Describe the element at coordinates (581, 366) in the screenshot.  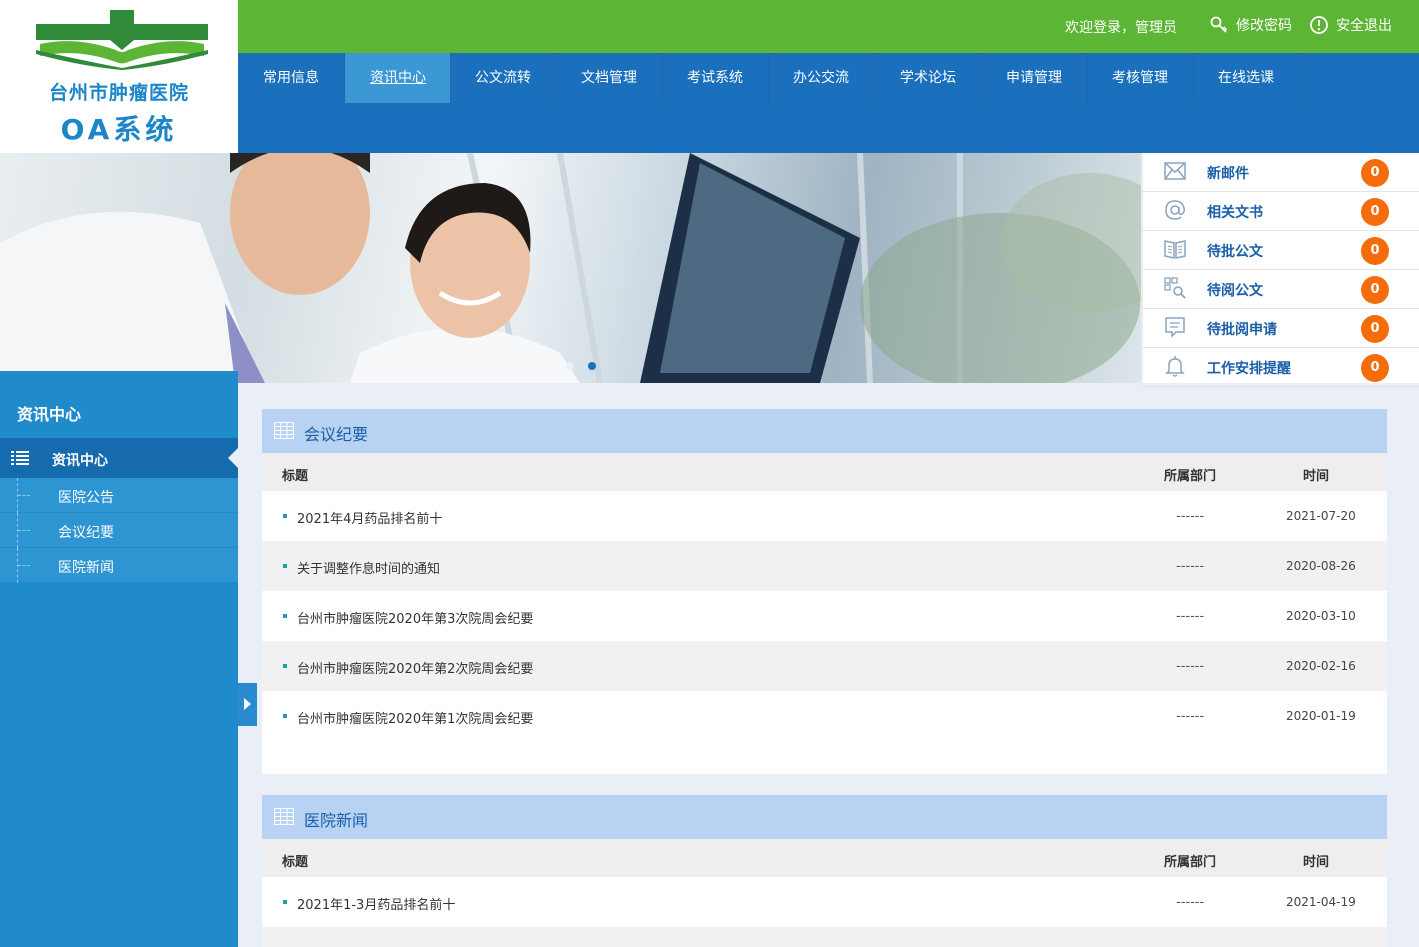
I see `carousel-dots` at that location.